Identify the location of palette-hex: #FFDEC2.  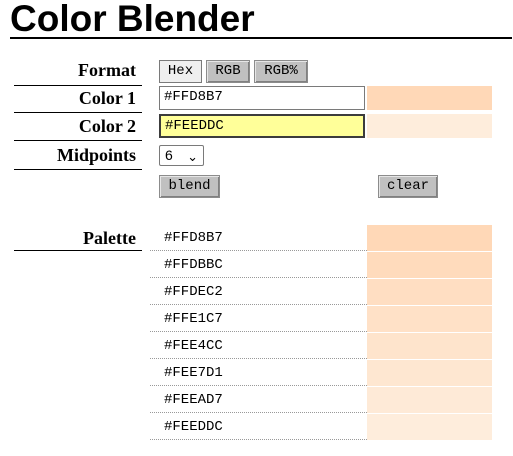
(193, 292).